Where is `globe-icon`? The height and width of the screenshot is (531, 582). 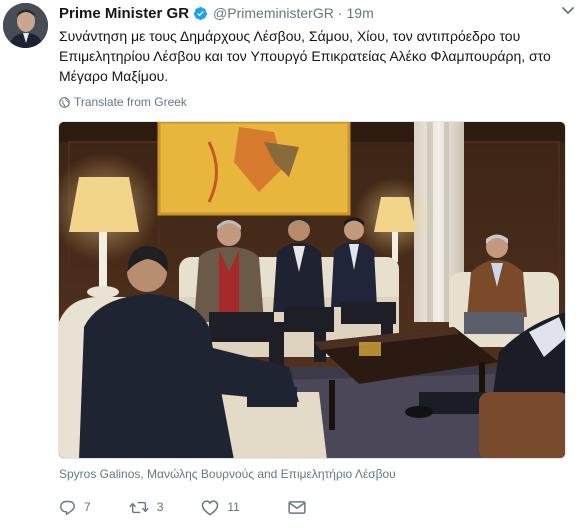
globe-icon is located at coordinates (64, 102).